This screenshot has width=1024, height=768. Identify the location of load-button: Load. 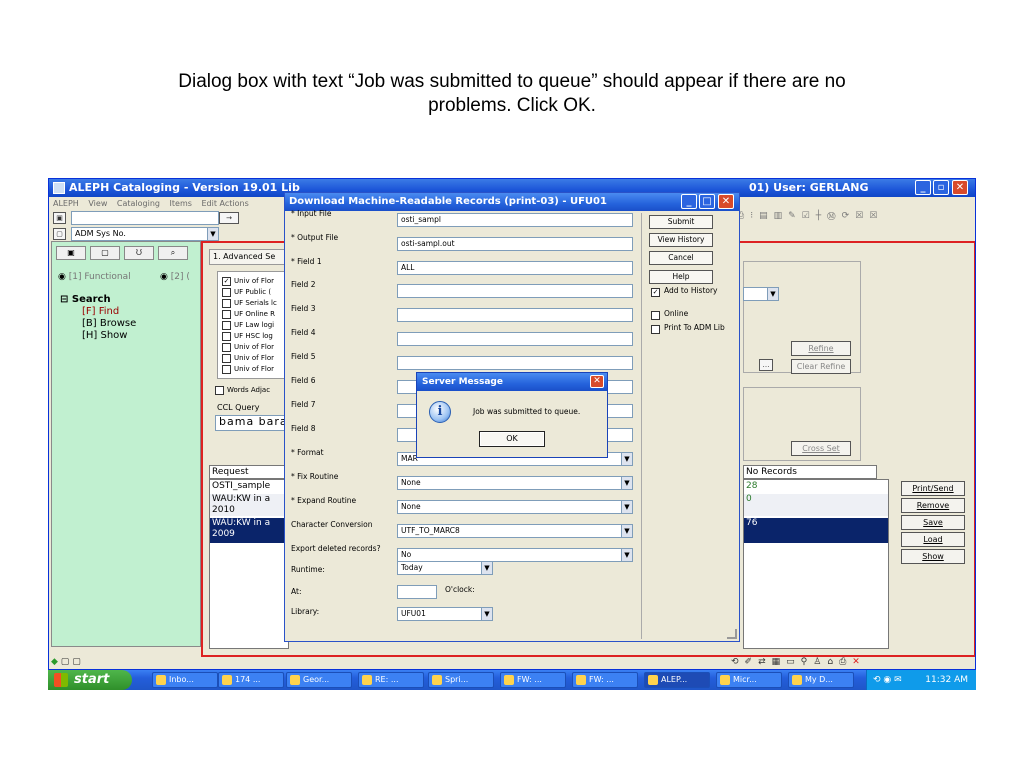
(933, 539).